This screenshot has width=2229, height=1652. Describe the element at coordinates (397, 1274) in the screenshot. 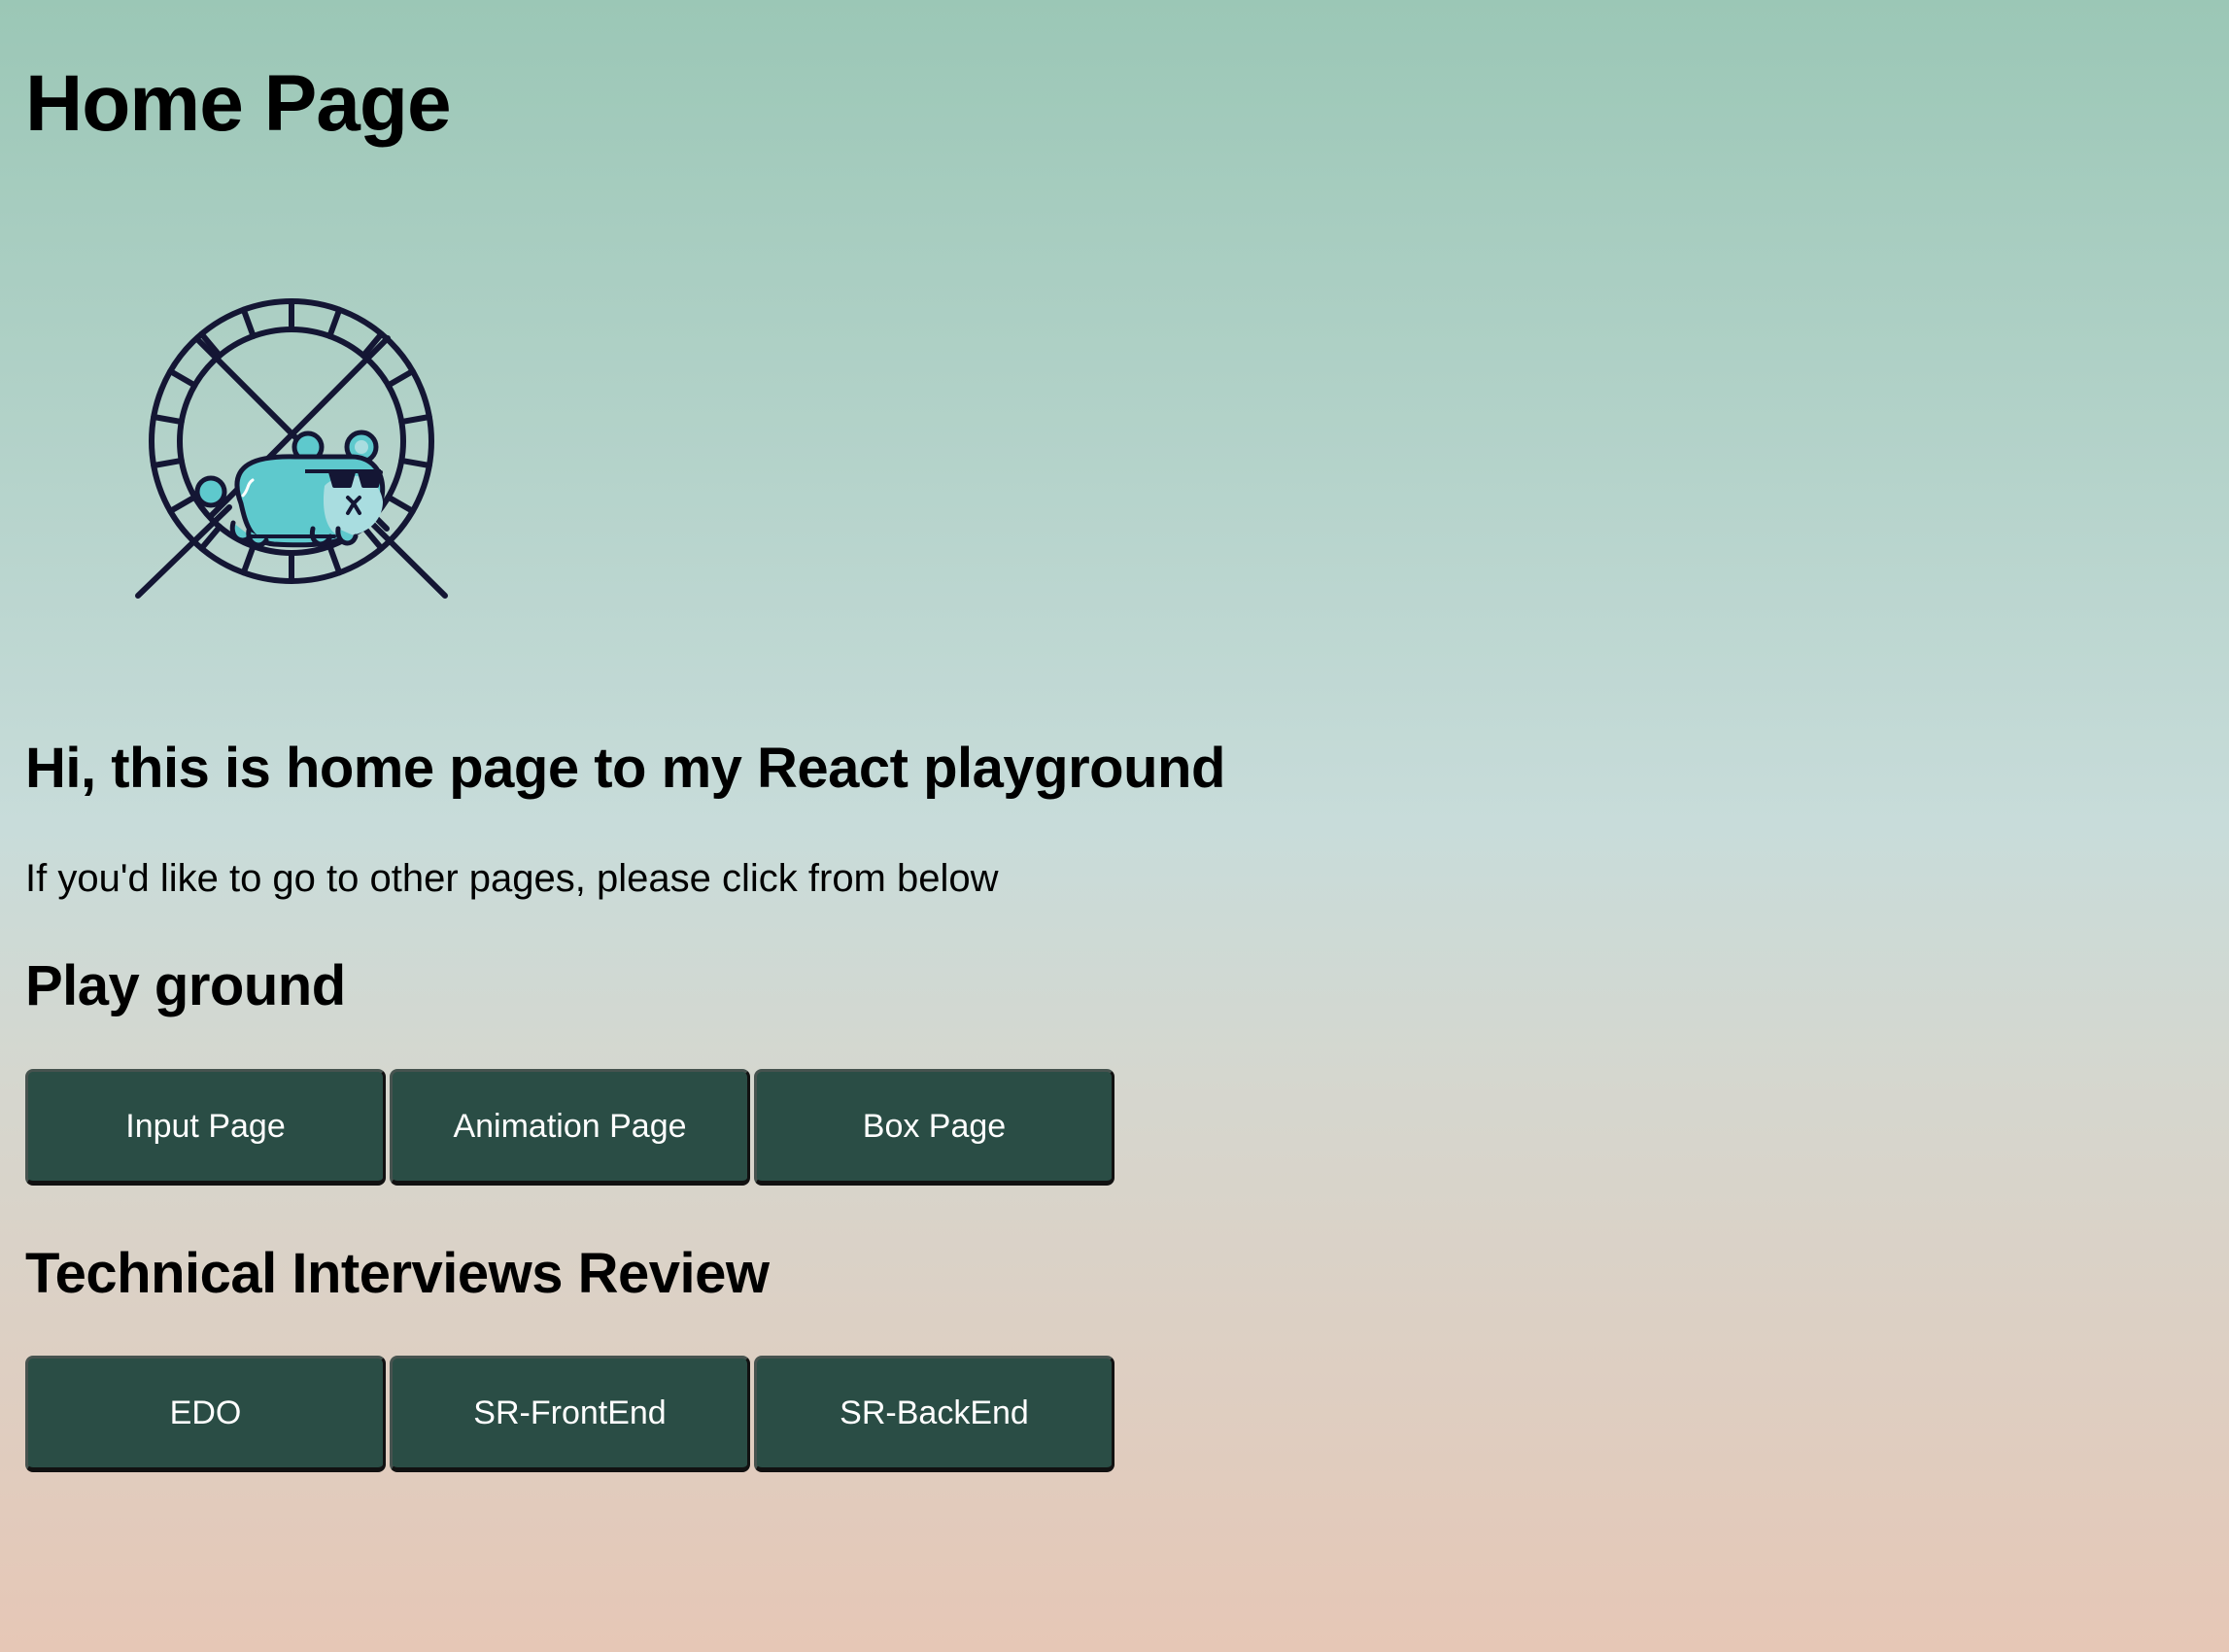

I see `section-heading-interviews: Technical Interviews Review` at that location.